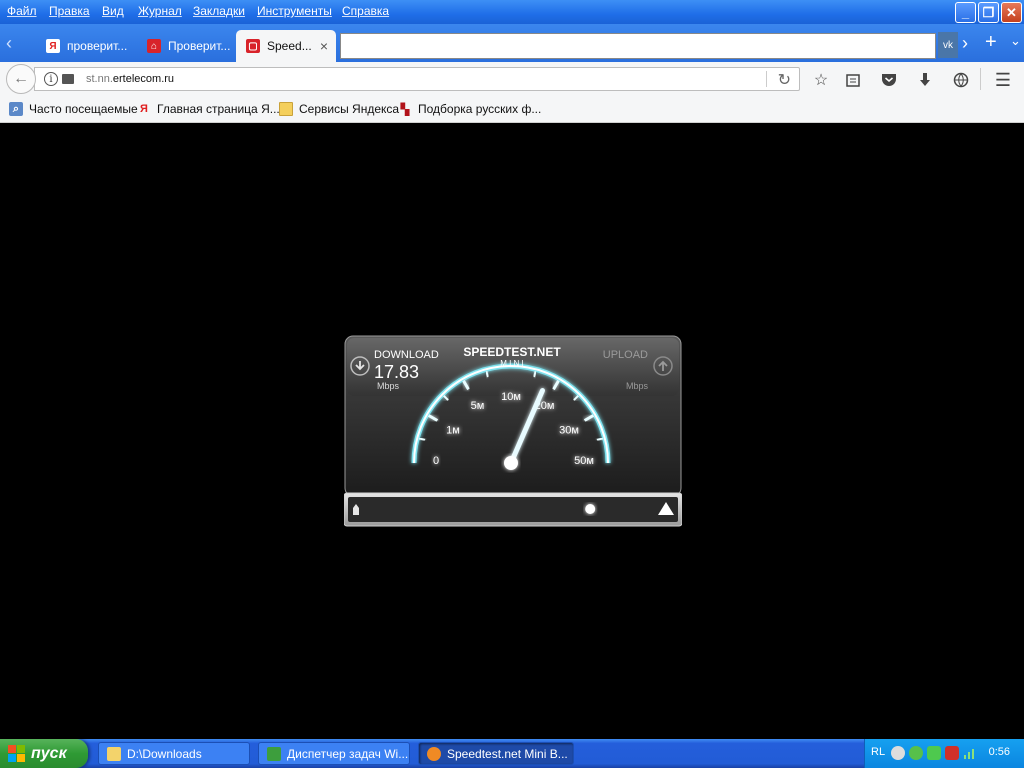 The height and width of the screenshot is (768, 1024). I want to click on antivirus-tray-icon, so click(952, 753).